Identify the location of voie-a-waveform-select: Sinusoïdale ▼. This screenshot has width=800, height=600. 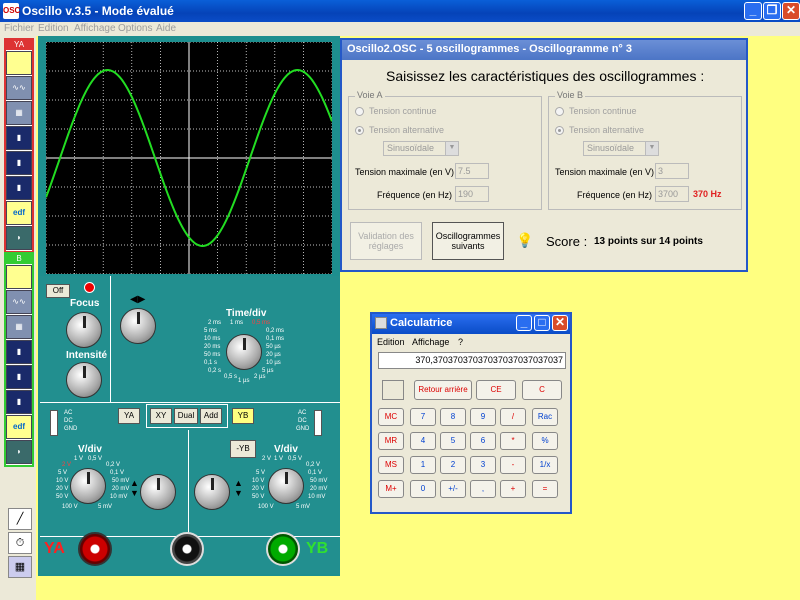
(421, 148).